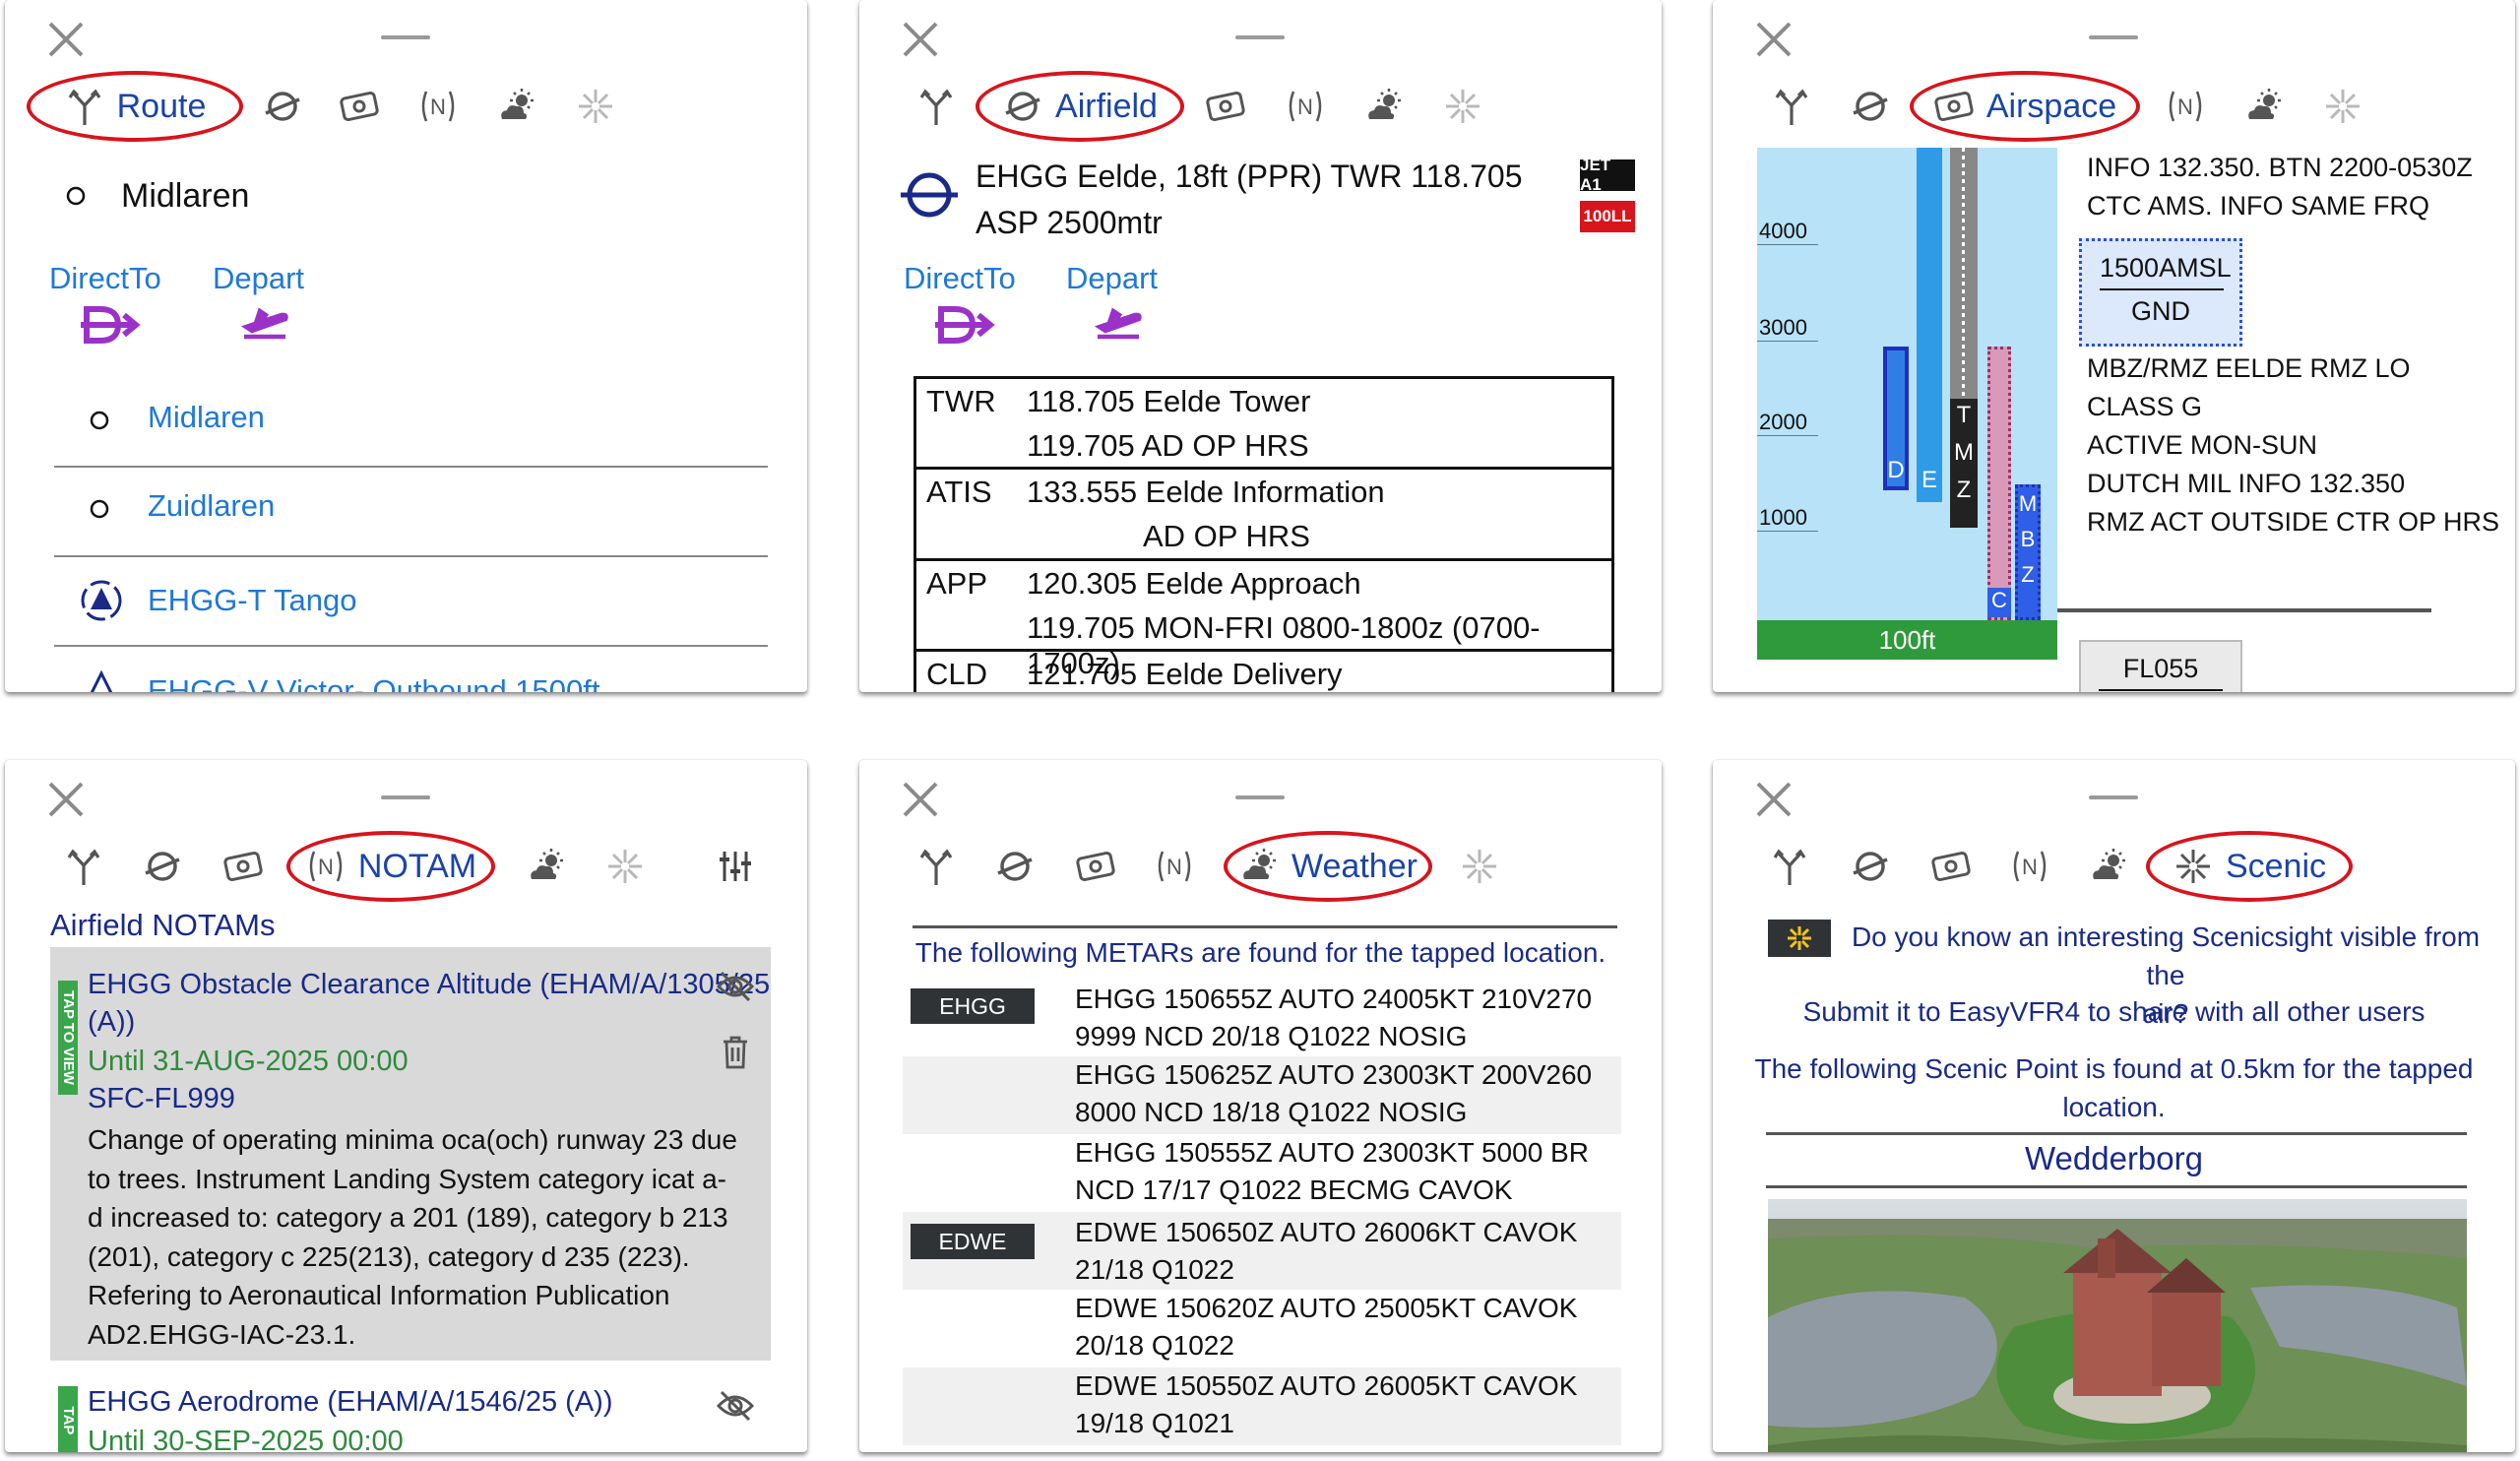  I want to click on metar-line: 8000 NCD 18/18 Q1022 NOSIG, so click(1271, 1112).